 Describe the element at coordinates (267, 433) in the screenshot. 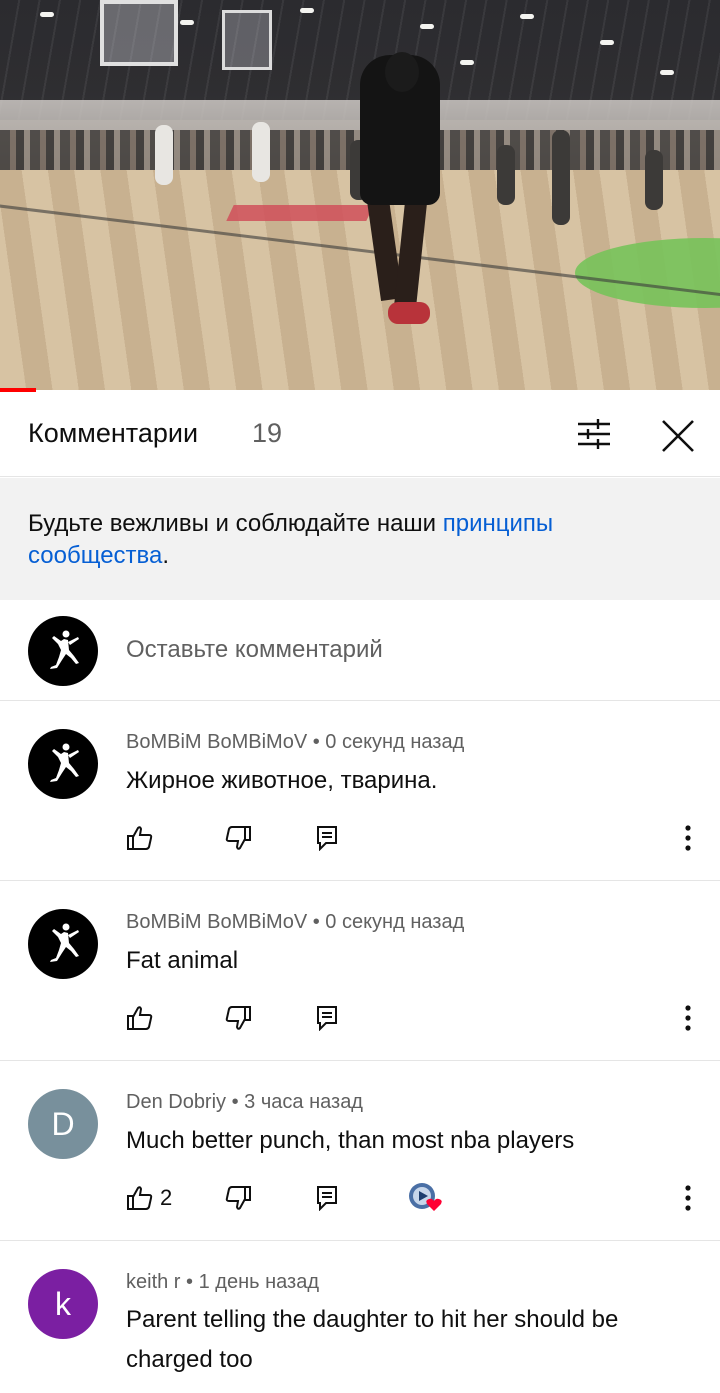

I see `comments-count: 19` at that location.